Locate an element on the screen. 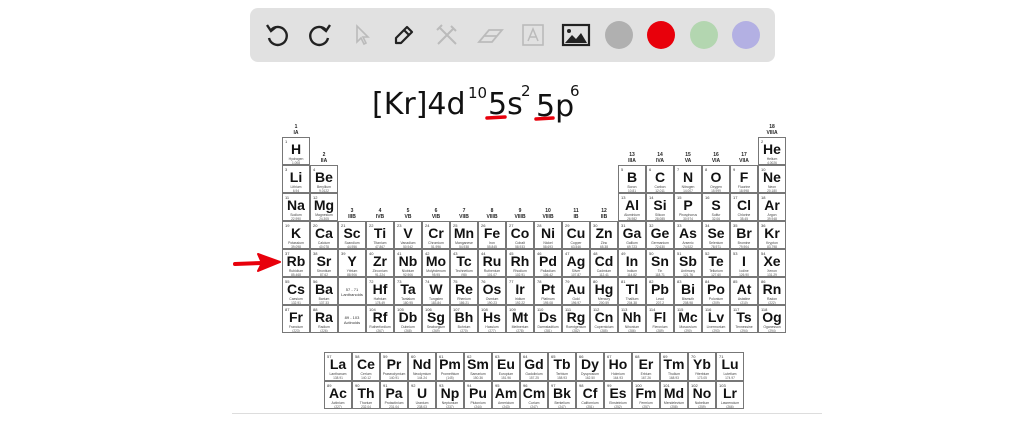 Image resolution: width=1024 pixels, height=448 pixels. element-cell-nb: 41 Nb Niobium 92.906 is located at coordinates (408, 263).